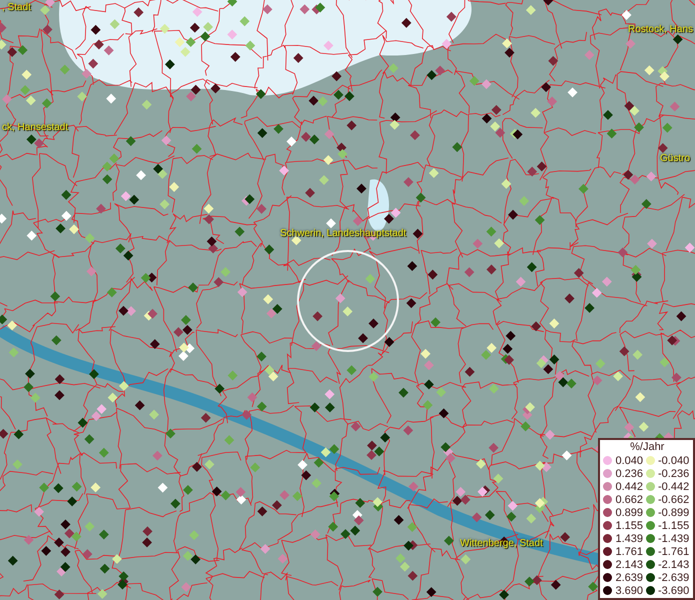 The width and height of the screenshot is (695, 600). Describe the element at coordinates (674, 486) in the screenshot. I see `legend-value: -0.442` at that location.